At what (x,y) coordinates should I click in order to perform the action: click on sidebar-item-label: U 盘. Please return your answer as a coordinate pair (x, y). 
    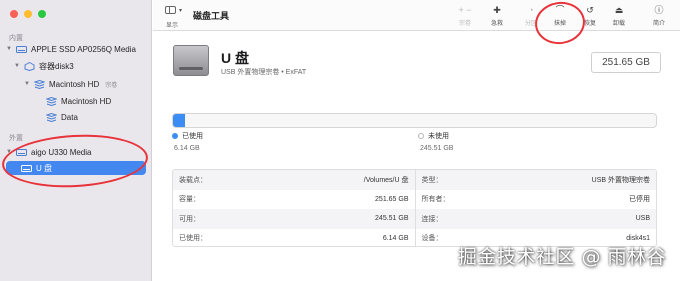
    Looking at the image, I should click on (44, 168).